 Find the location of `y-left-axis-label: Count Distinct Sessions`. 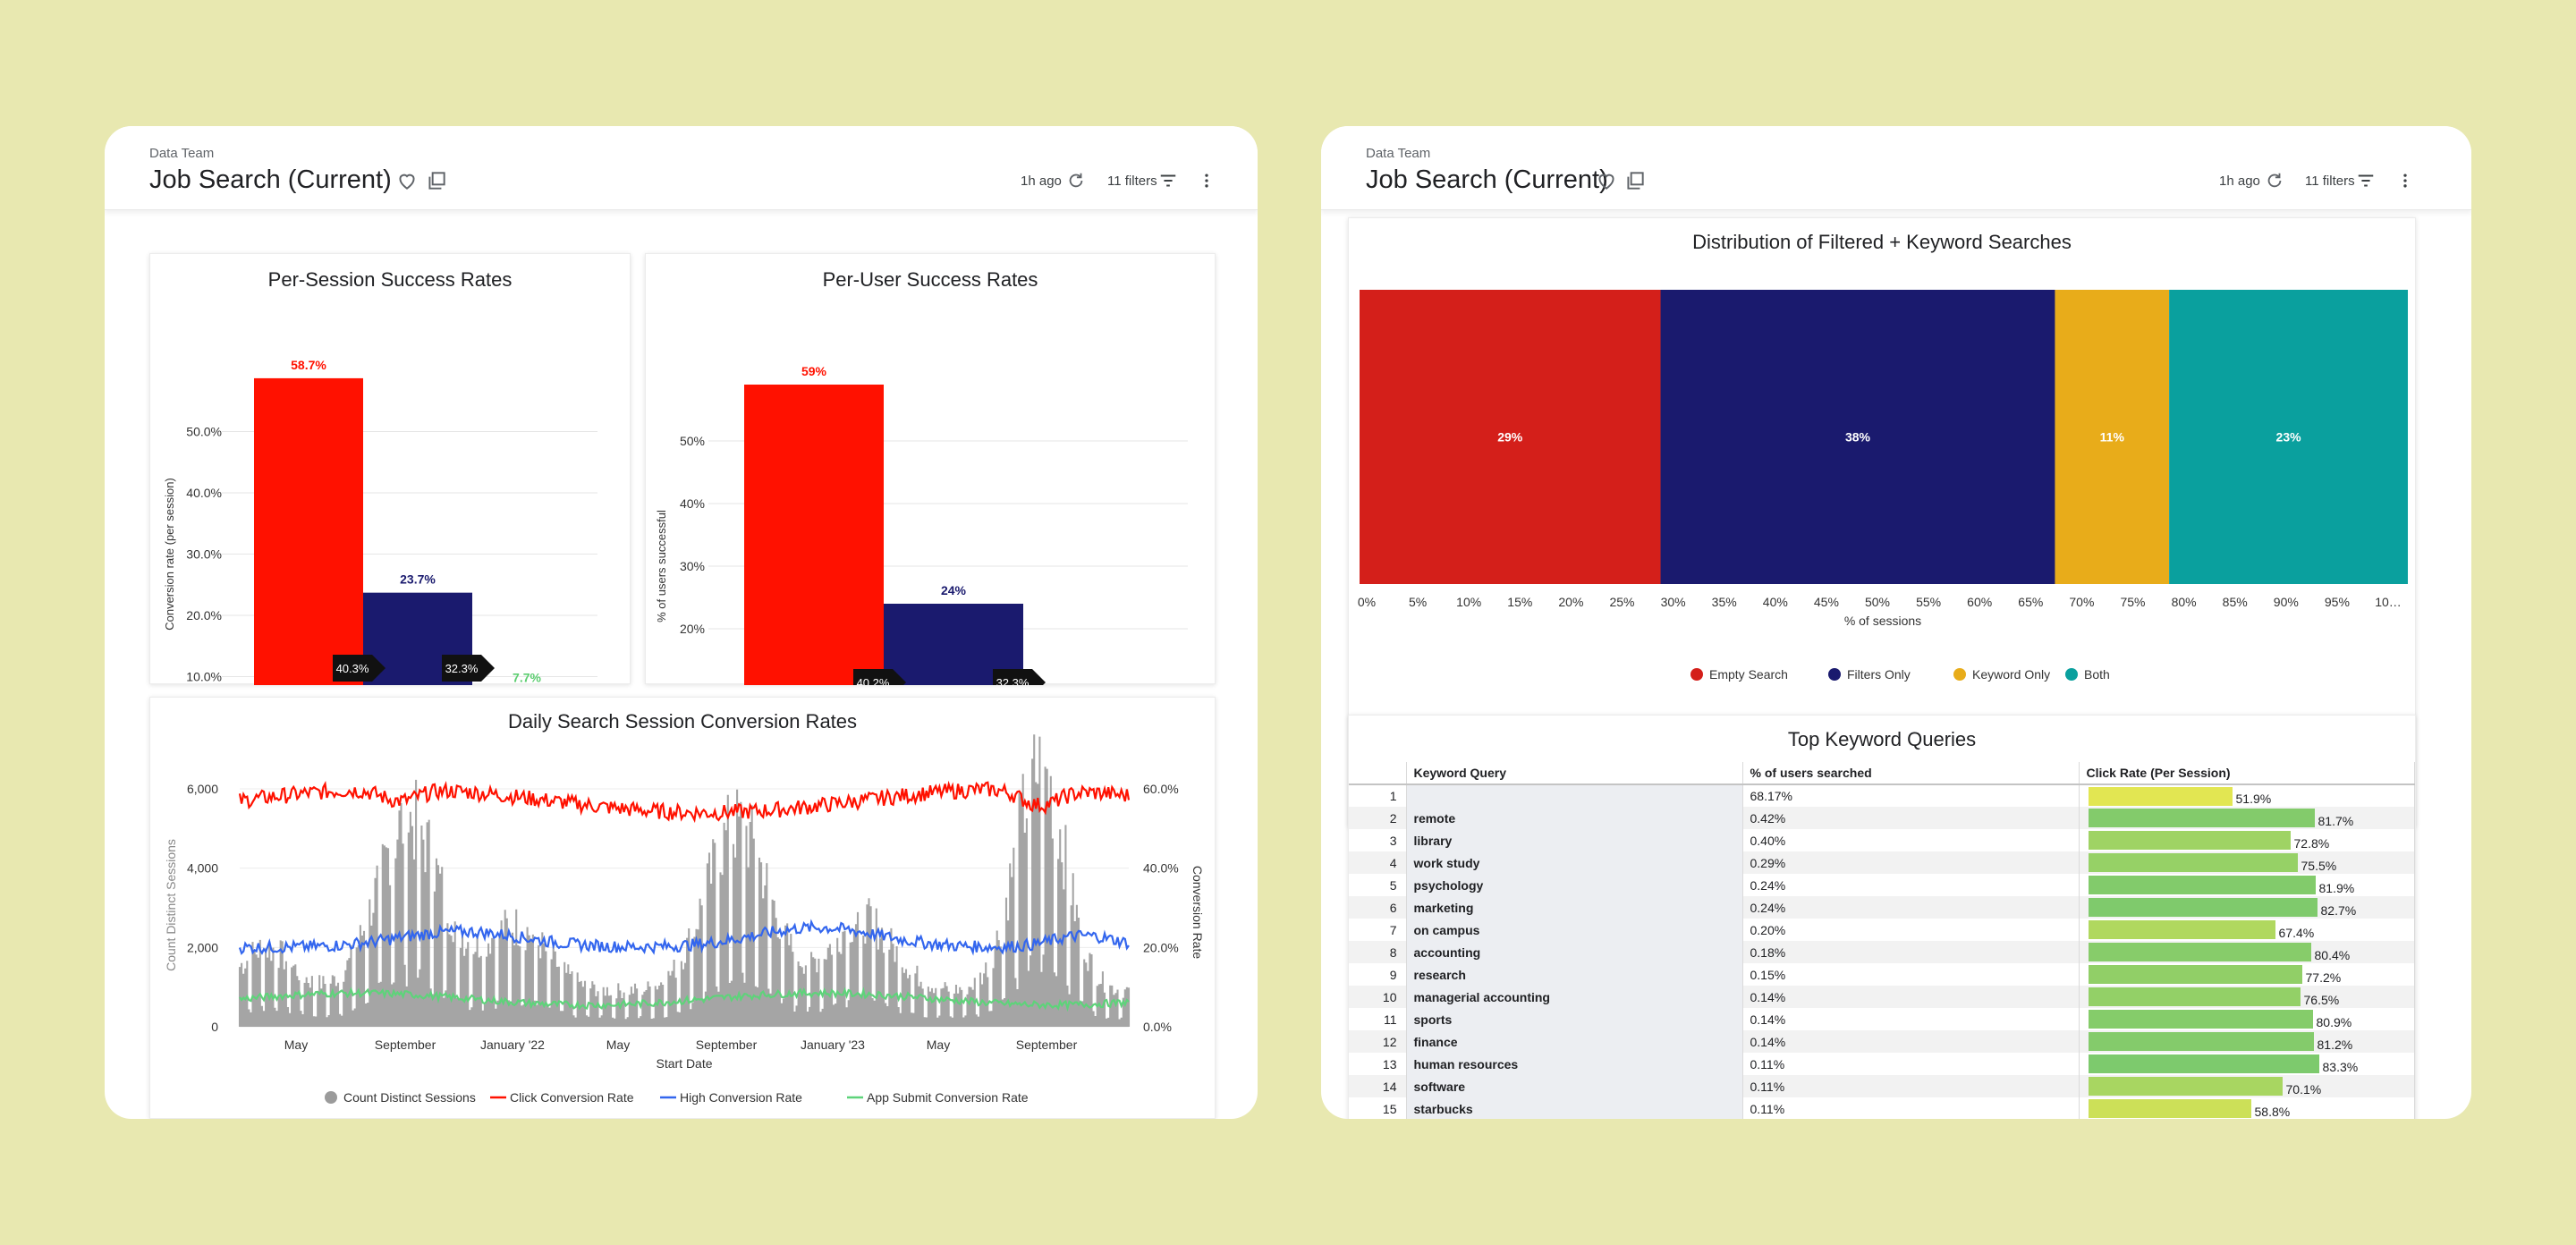

y-left-axis-label: Count Distinct Sessions is located at coordinates (171, 905).